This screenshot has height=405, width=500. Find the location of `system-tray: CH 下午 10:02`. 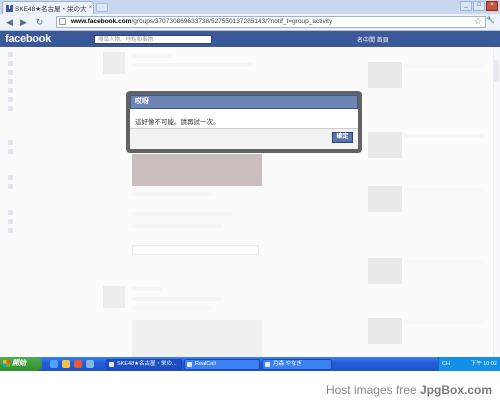

system-tray: CH 下午 10:02 is located at coordinates (469, 364).